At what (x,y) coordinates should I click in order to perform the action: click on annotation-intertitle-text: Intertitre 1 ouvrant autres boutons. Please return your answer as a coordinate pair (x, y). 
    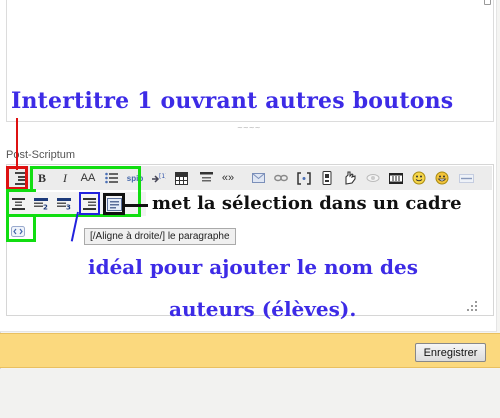
    Looking at the image, I should click on (232, 101).